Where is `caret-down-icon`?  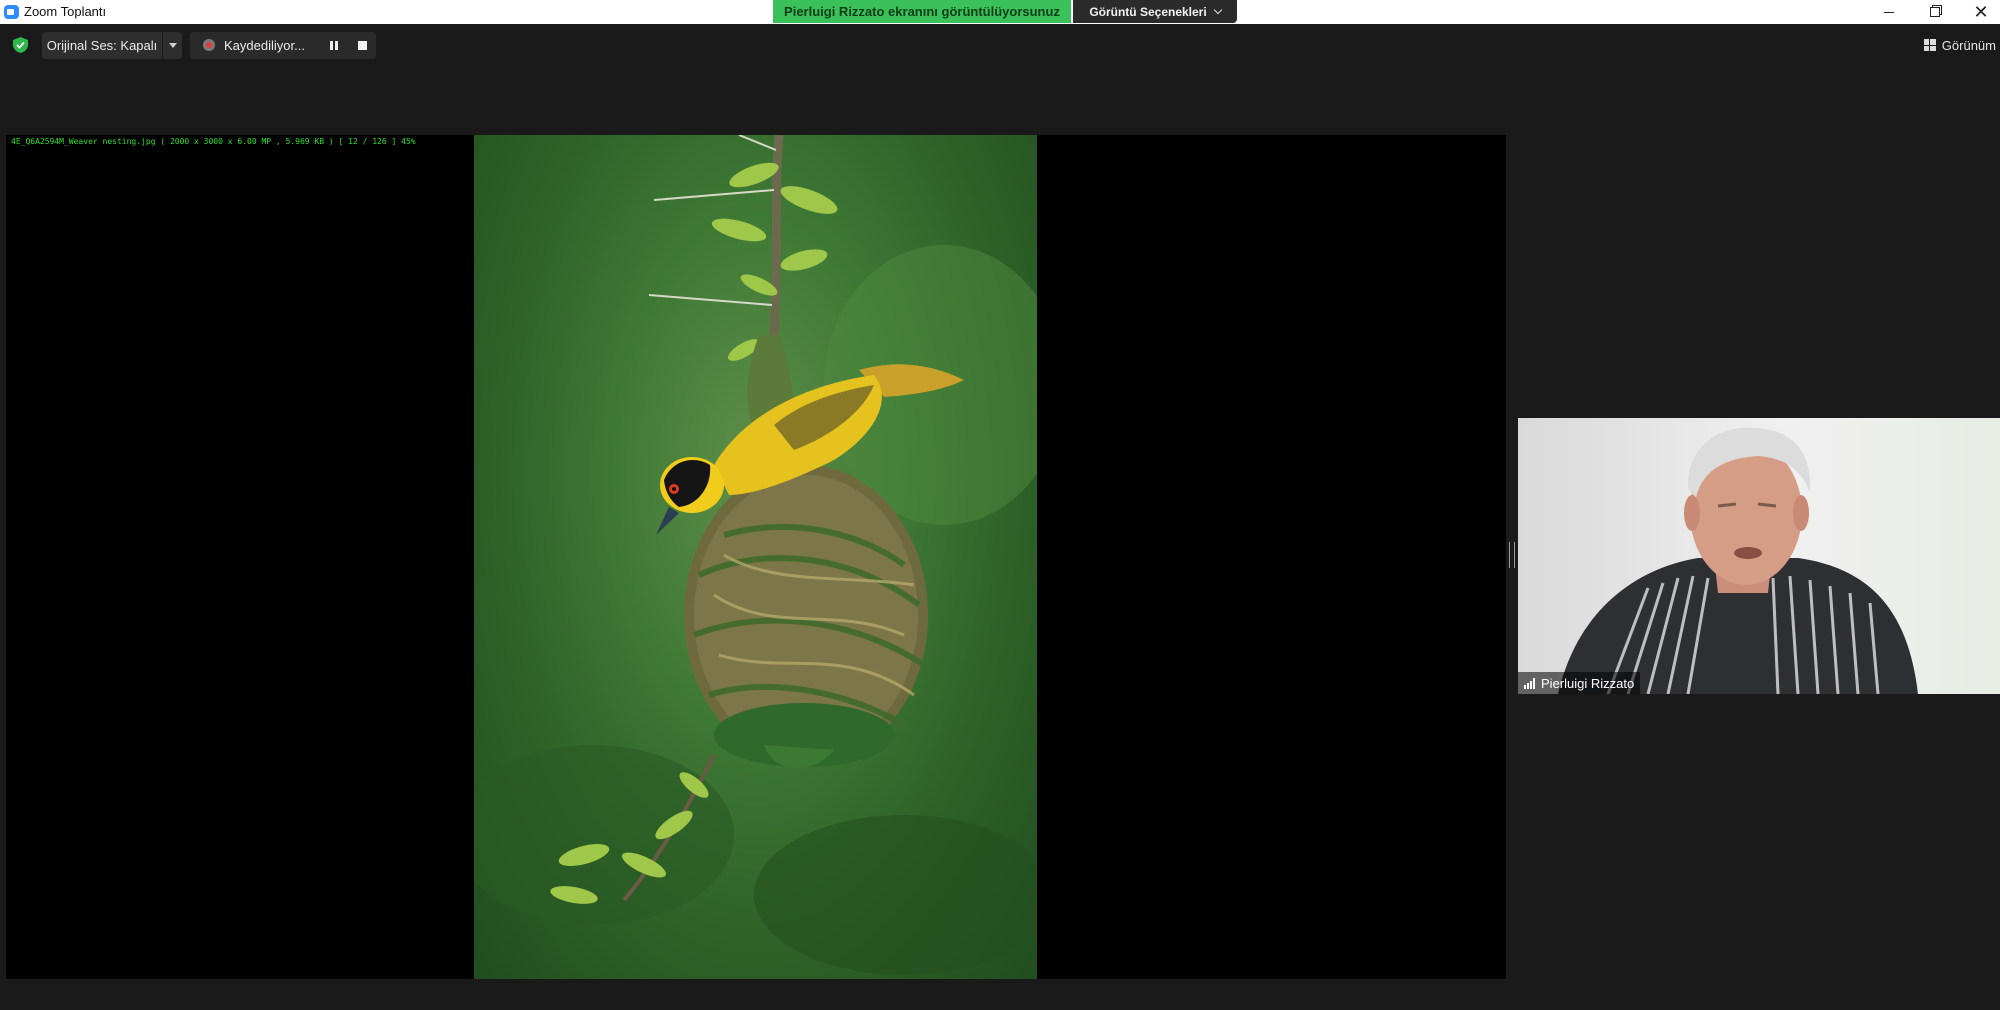 caret-down-icon is located at coordinates (172, 45).